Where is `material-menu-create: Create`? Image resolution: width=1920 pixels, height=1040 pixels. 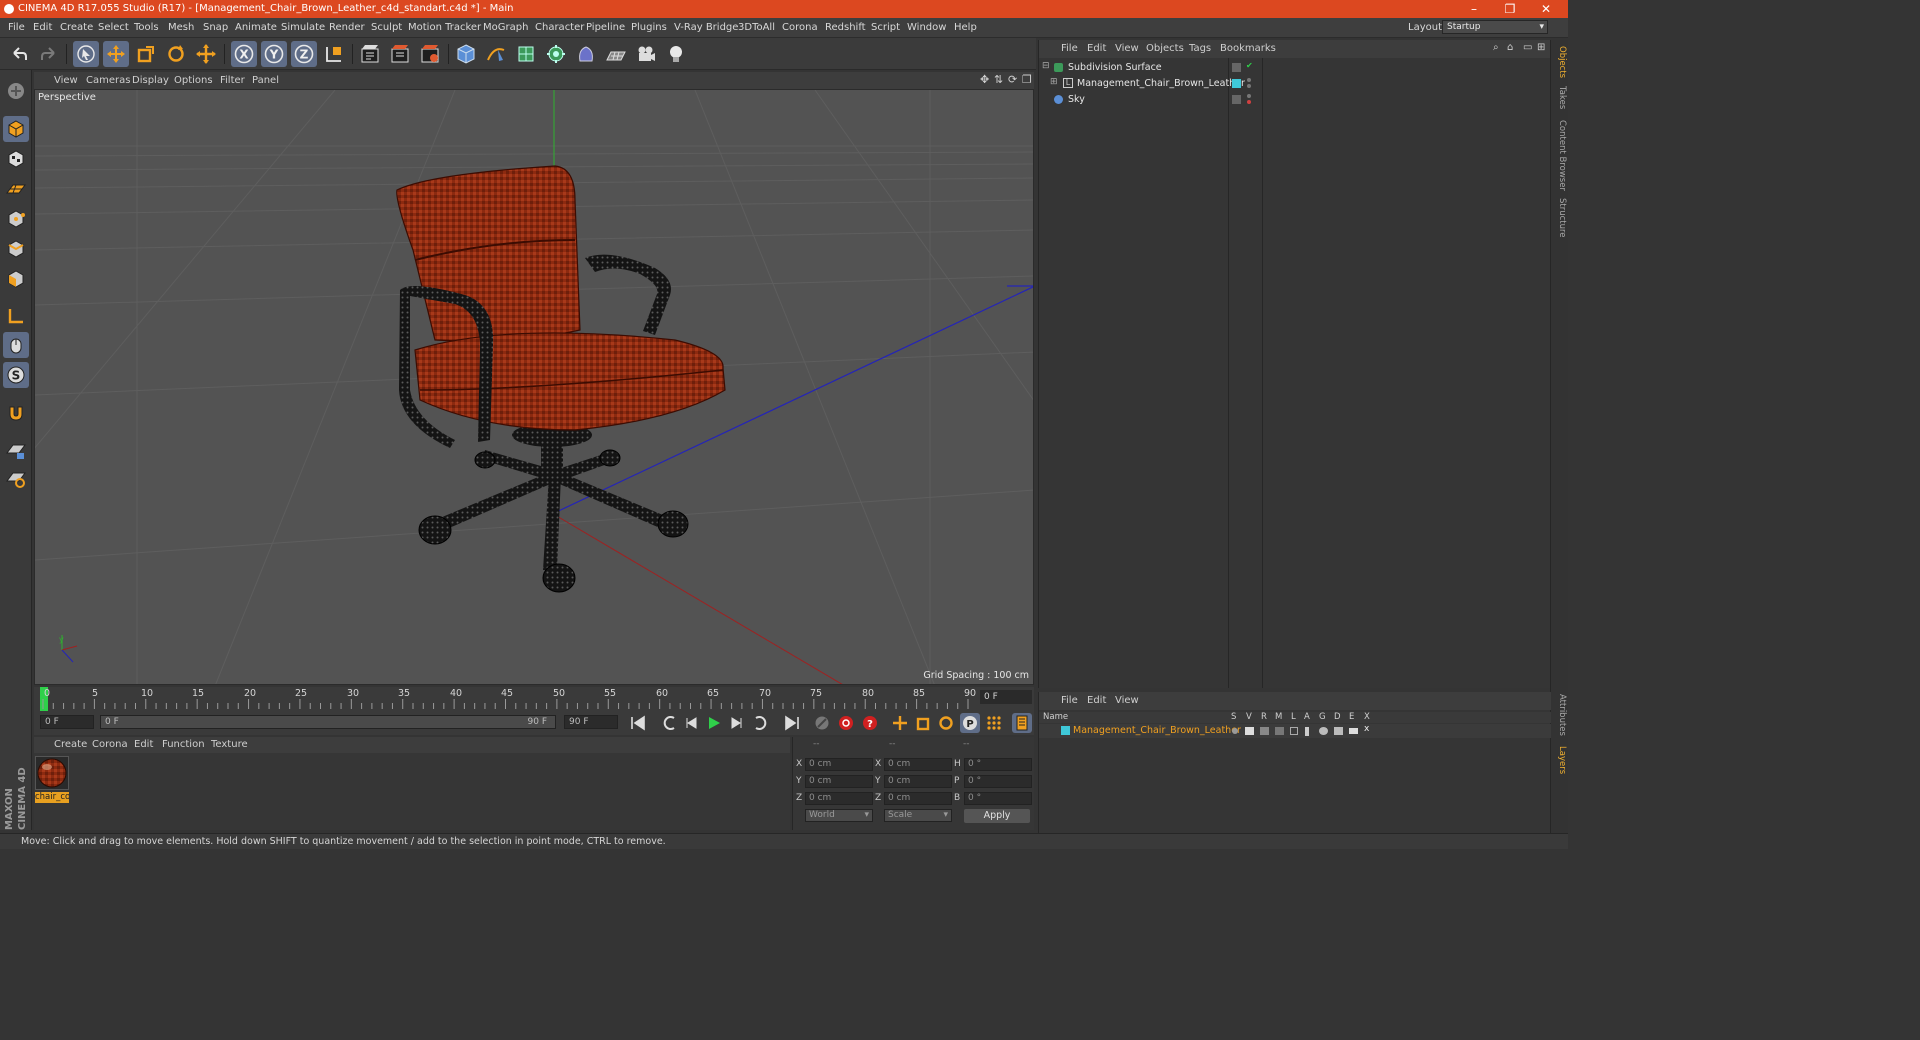 material-menu-create: Create is located at coordinates (70, 744).